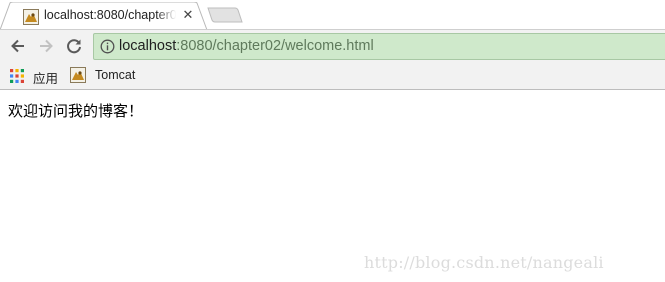 The width and height of the screenshot is (665, 282). I want to click on url-text: localhost:8080/chapter02/welcome.html, so click(246, 46).